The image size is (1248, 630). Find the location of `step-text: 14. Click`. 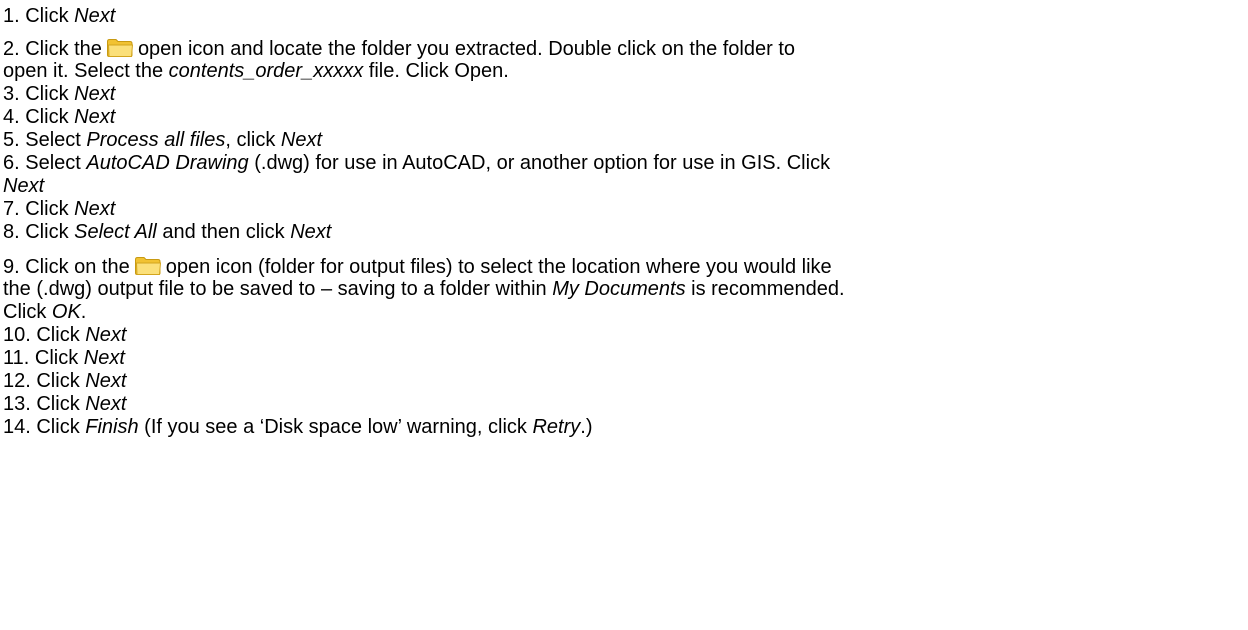

step-text: 14. Click is located at coordinates (44, 427).